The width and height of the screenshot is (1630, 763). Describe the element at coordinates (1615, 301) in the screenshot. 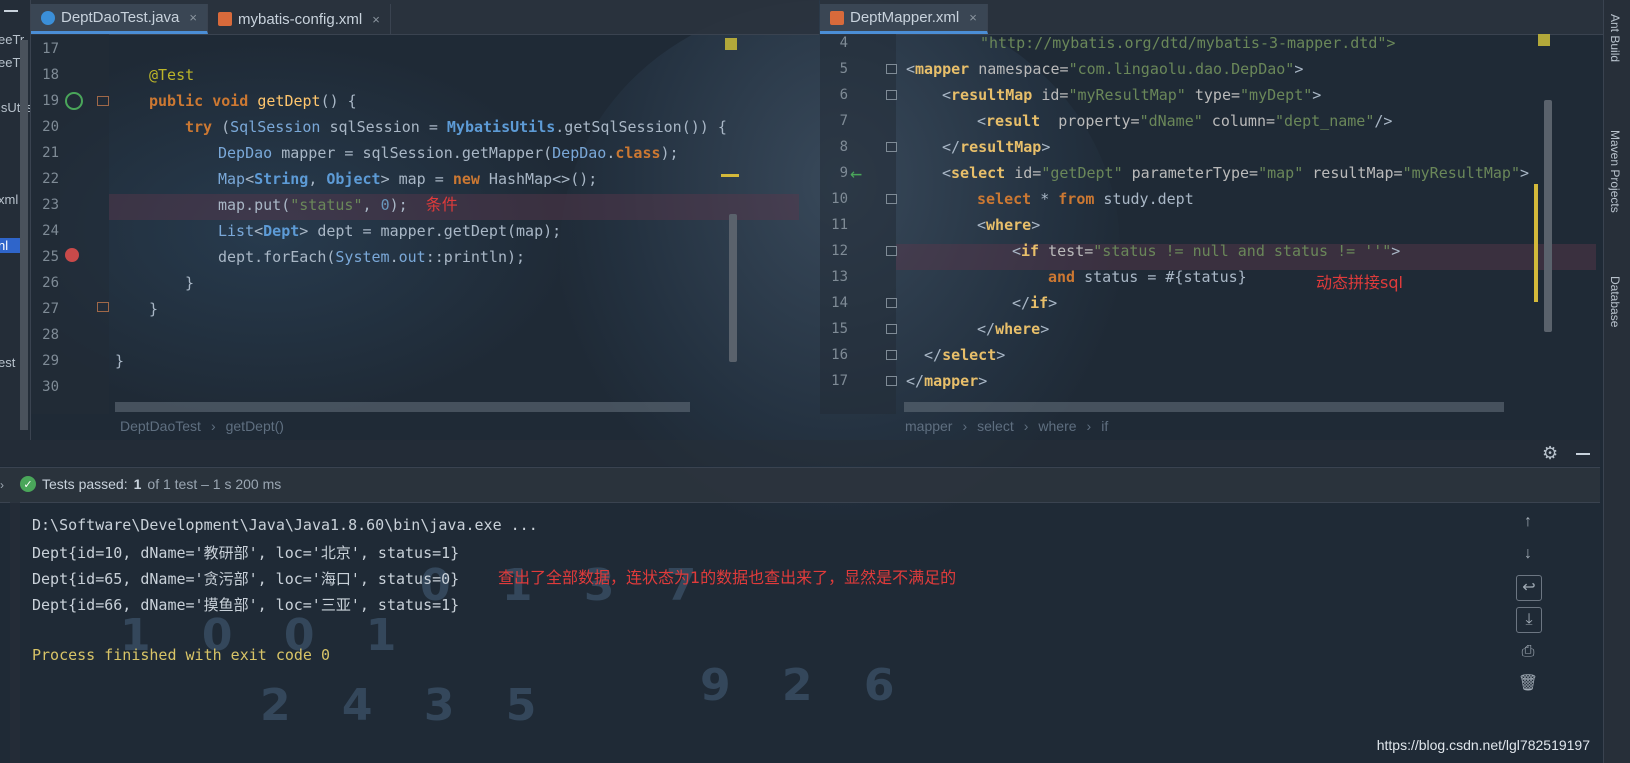

I see `database-tool: Database` at that location.